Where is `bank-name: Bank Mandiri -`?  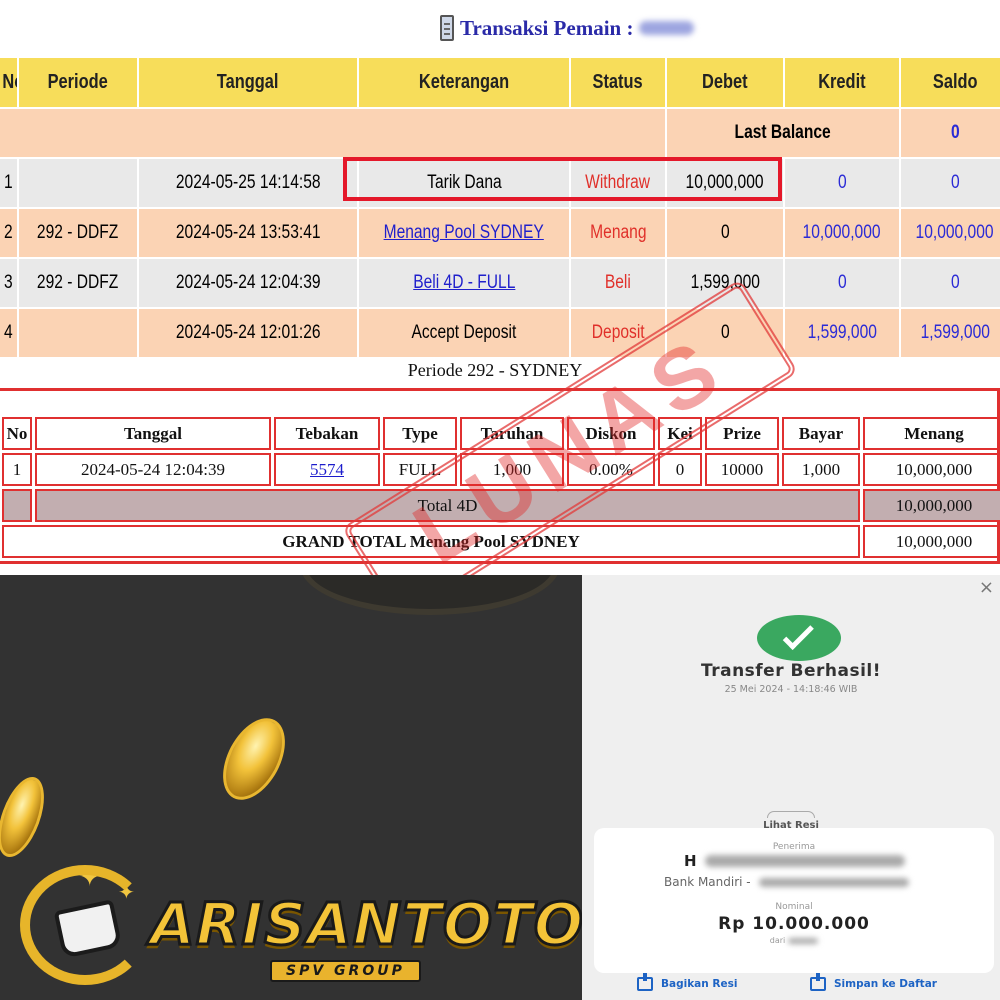
bank-name: Bank Mandiri - is located at coordinates (707, 882).